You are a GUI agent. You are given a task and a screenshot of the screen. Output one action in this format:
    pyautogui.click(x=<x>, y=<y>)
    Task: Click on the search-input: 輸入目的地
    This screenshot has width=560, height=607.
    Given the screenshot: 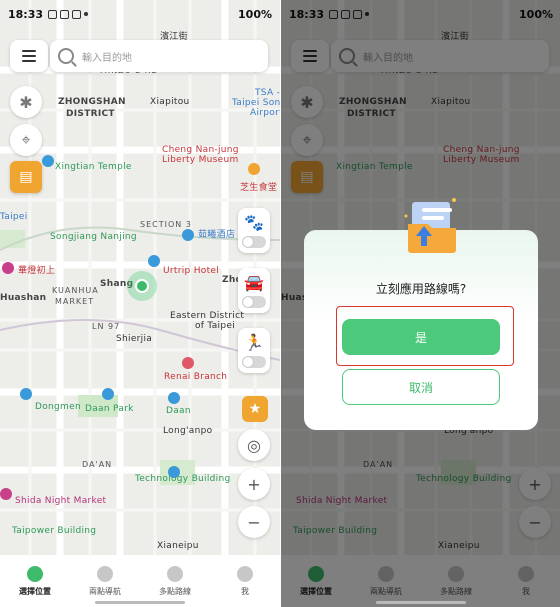 What is the action you would take?
    pyautogui.click(x=159, y=56)
    